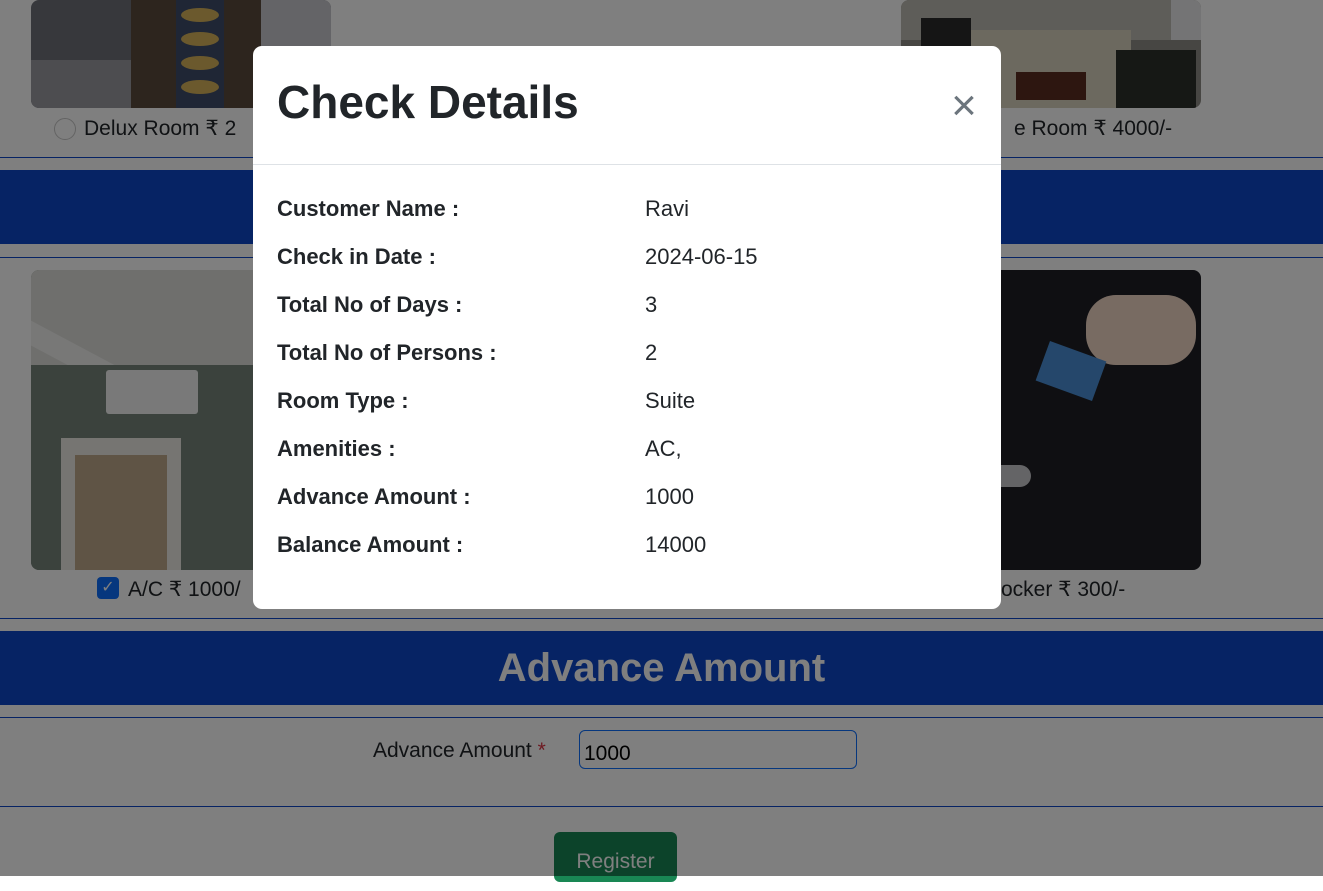 This screenshot has width=1323, height=891. I want to click on total-persons-label: Total No of Persons :, so click(387, 352).